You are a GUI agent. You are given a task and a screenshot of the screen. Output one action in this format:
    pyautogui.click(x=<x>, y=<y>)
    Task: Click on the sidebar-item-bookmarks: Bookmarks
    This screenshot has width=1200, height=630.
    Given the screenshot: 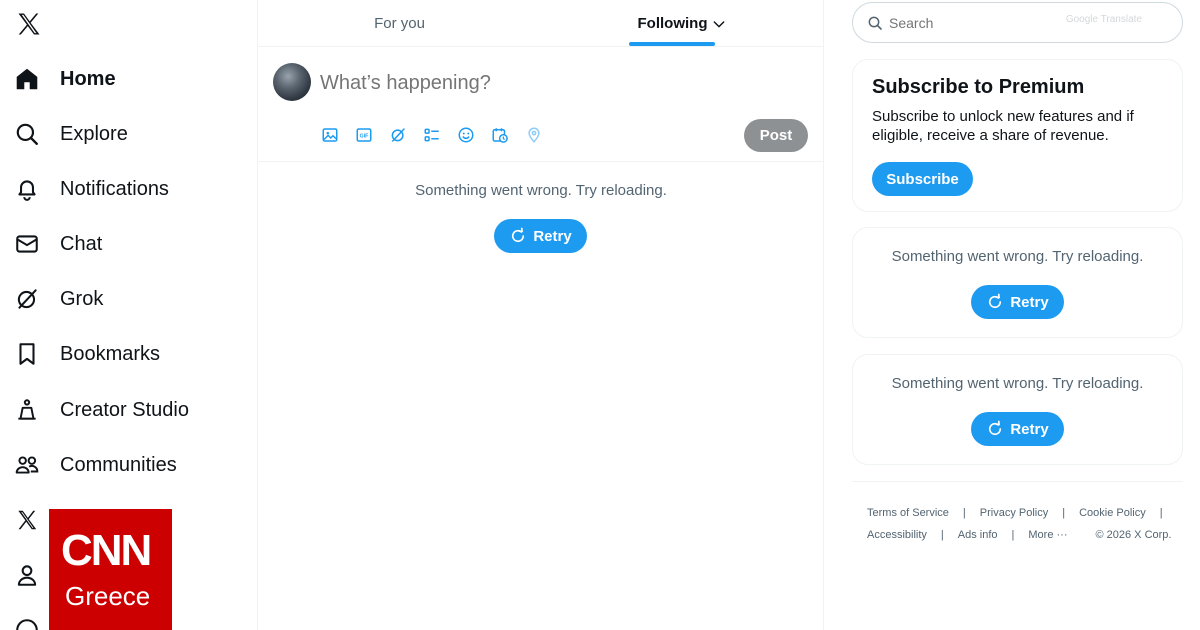 What is the action you would take?
    pyautogui.click(x=87, y=354)
    